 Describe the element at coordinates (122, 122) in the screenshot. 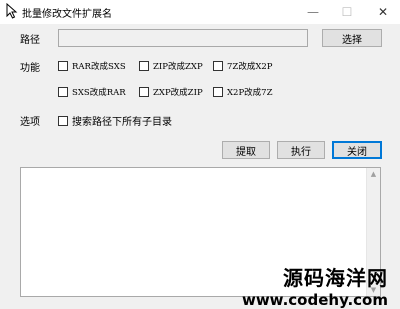

I see `option-label: 搜索路径下所有子目录` at that location.